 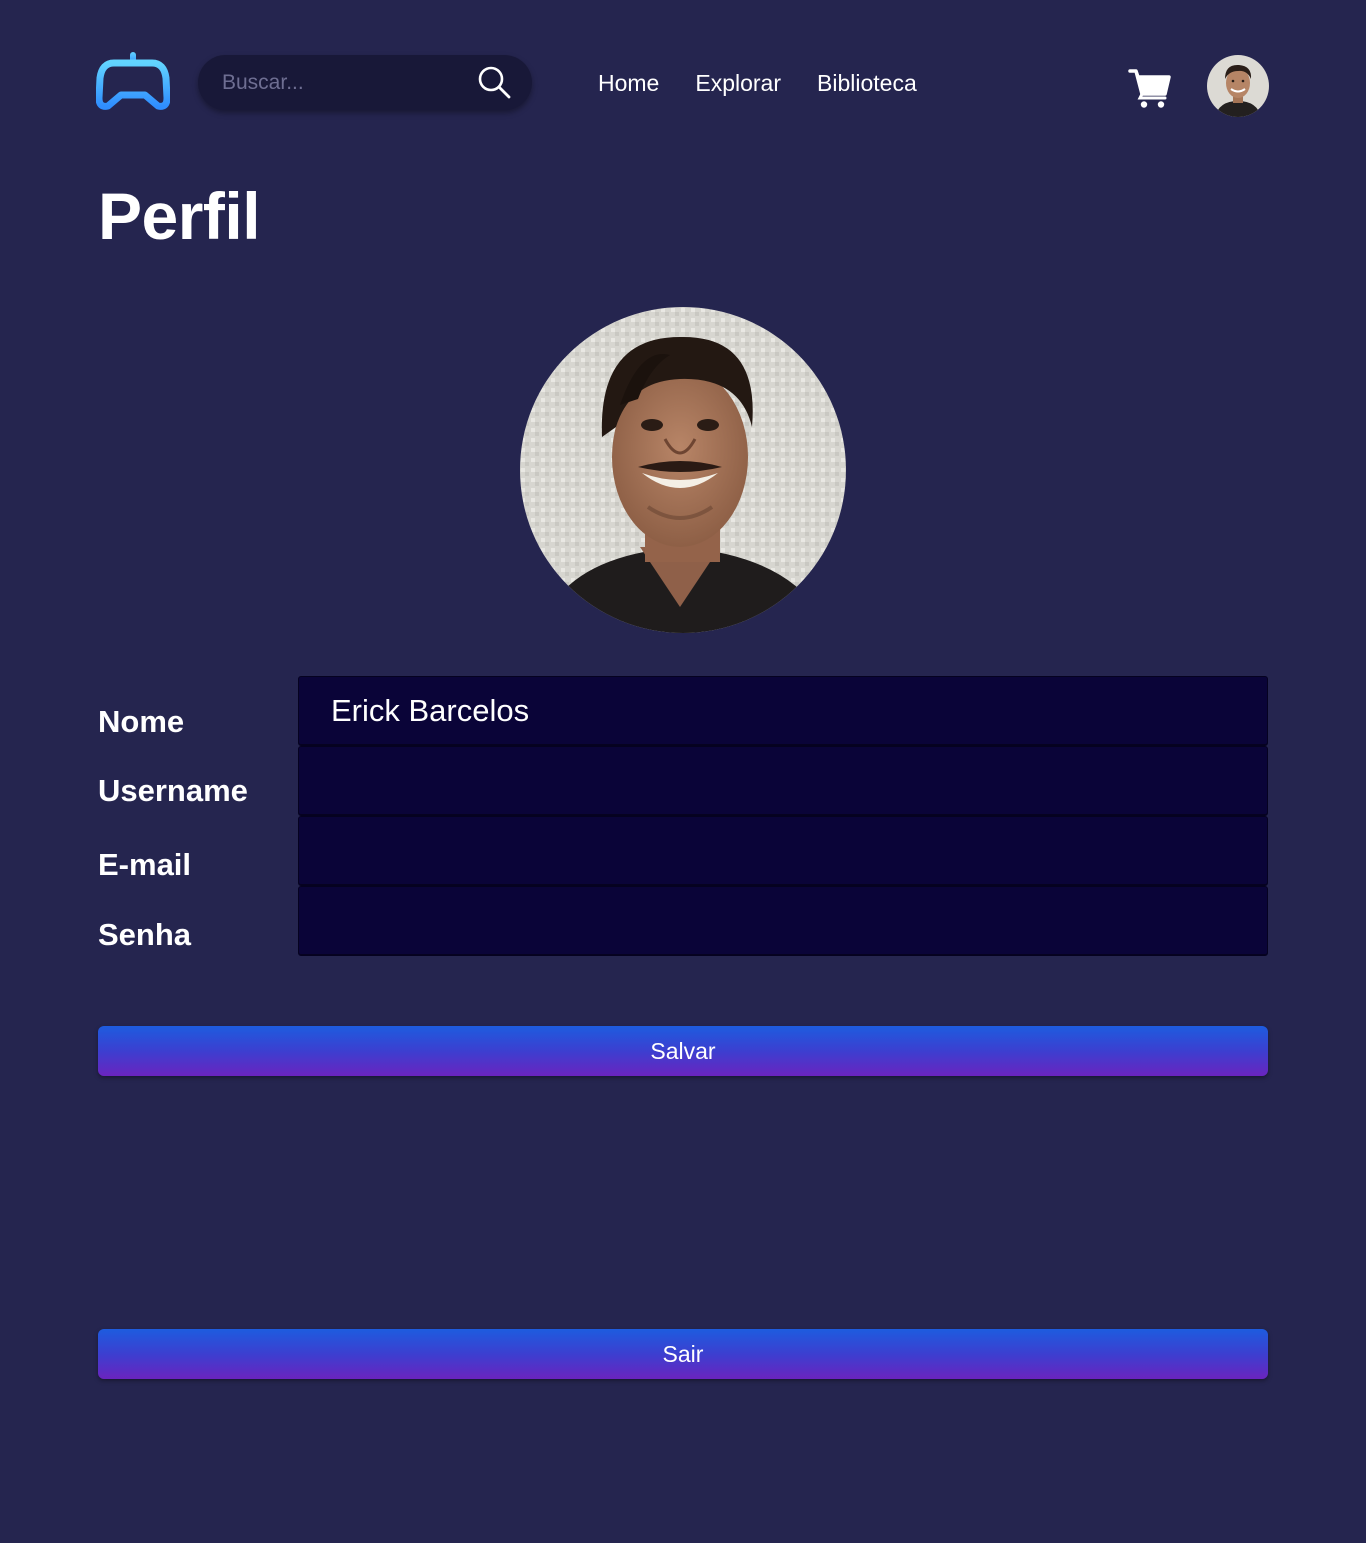 I want to click on nav-biblioteca: Biblioteca, so click(x=867, y=83).